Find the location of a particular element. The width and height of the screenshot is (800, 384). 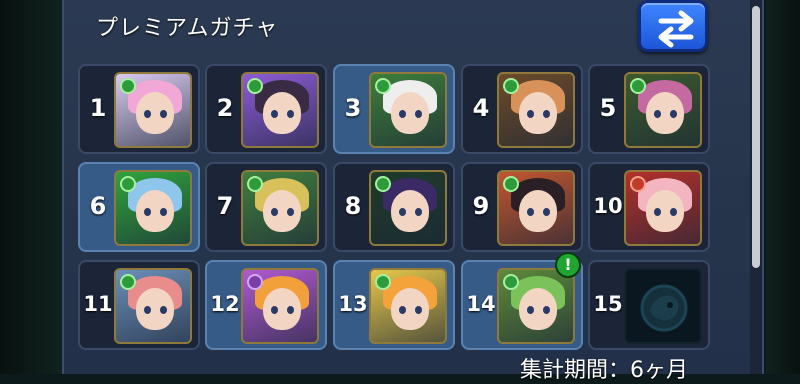

slot-number: 15 is located at coordinates (608, 304).